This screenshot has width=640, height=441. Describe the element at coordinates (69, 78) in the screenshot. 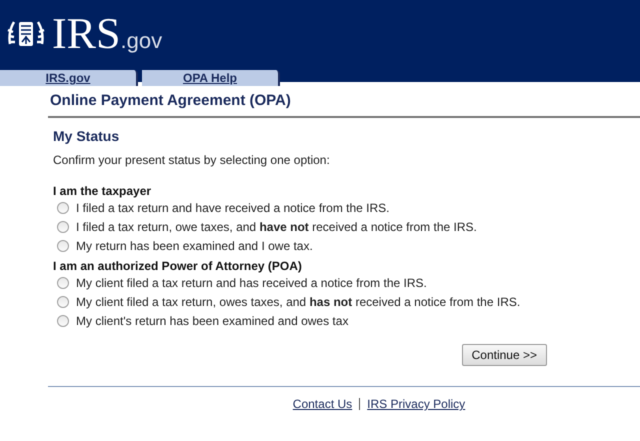

I see `tab: IRS.gov` at that location.